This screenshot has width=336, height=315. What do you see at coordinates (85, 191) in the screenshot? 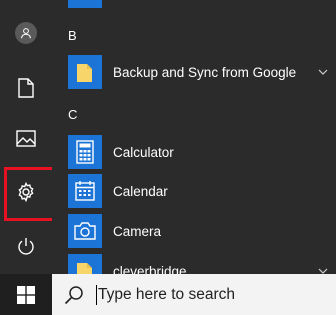
I see `calendar-icon` at bounding box center [85, 191].